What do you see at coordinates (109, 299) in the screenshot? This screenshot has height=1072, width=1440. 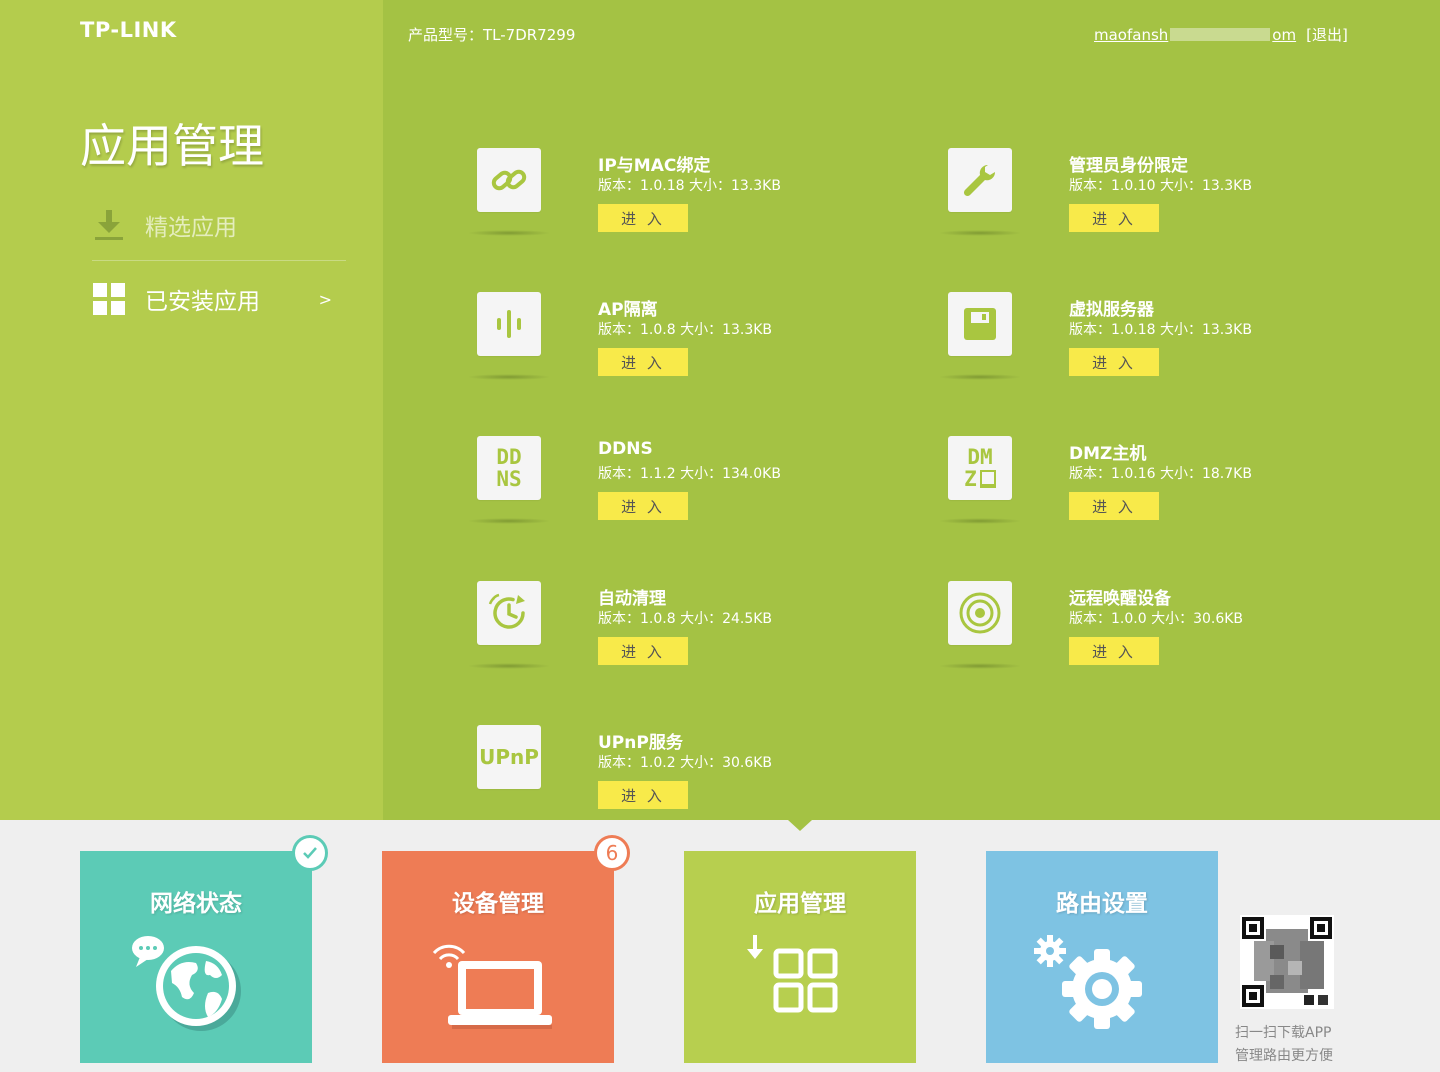 I see `grid-icon` at bounding box center [109, 299].